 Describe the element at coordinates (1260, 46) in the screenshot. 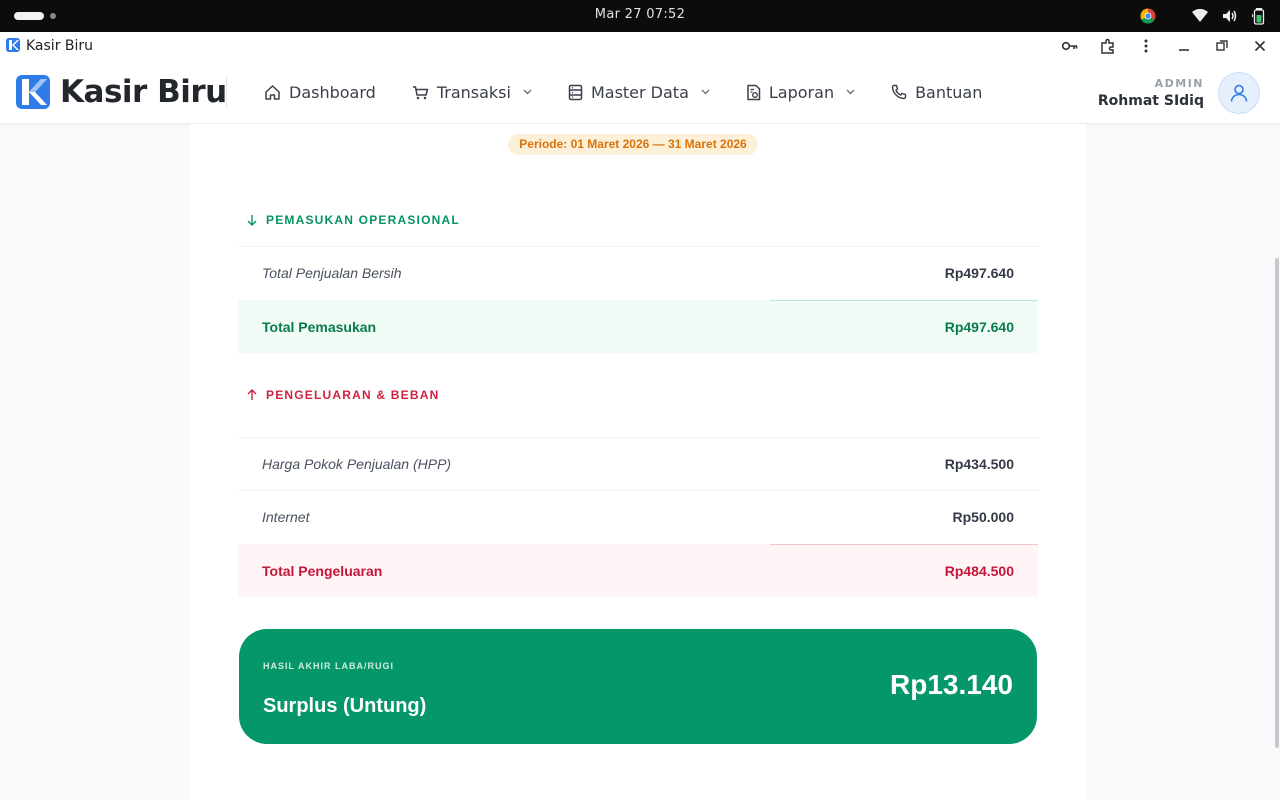

I see `close-icon` at that location.